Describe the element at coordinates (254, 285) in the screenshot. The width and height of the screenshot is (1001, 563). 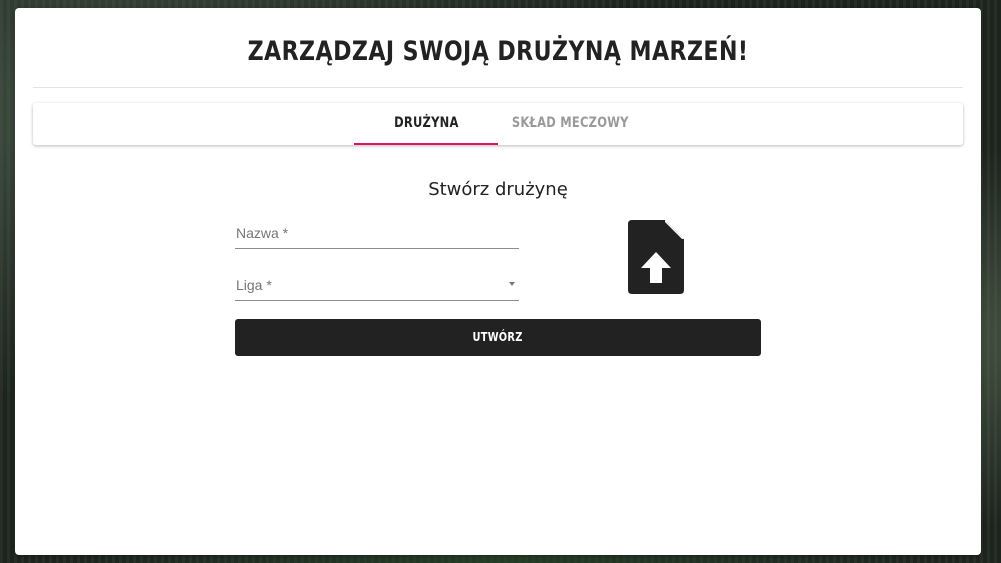
I see `league-select-label: Liga *` at that location.